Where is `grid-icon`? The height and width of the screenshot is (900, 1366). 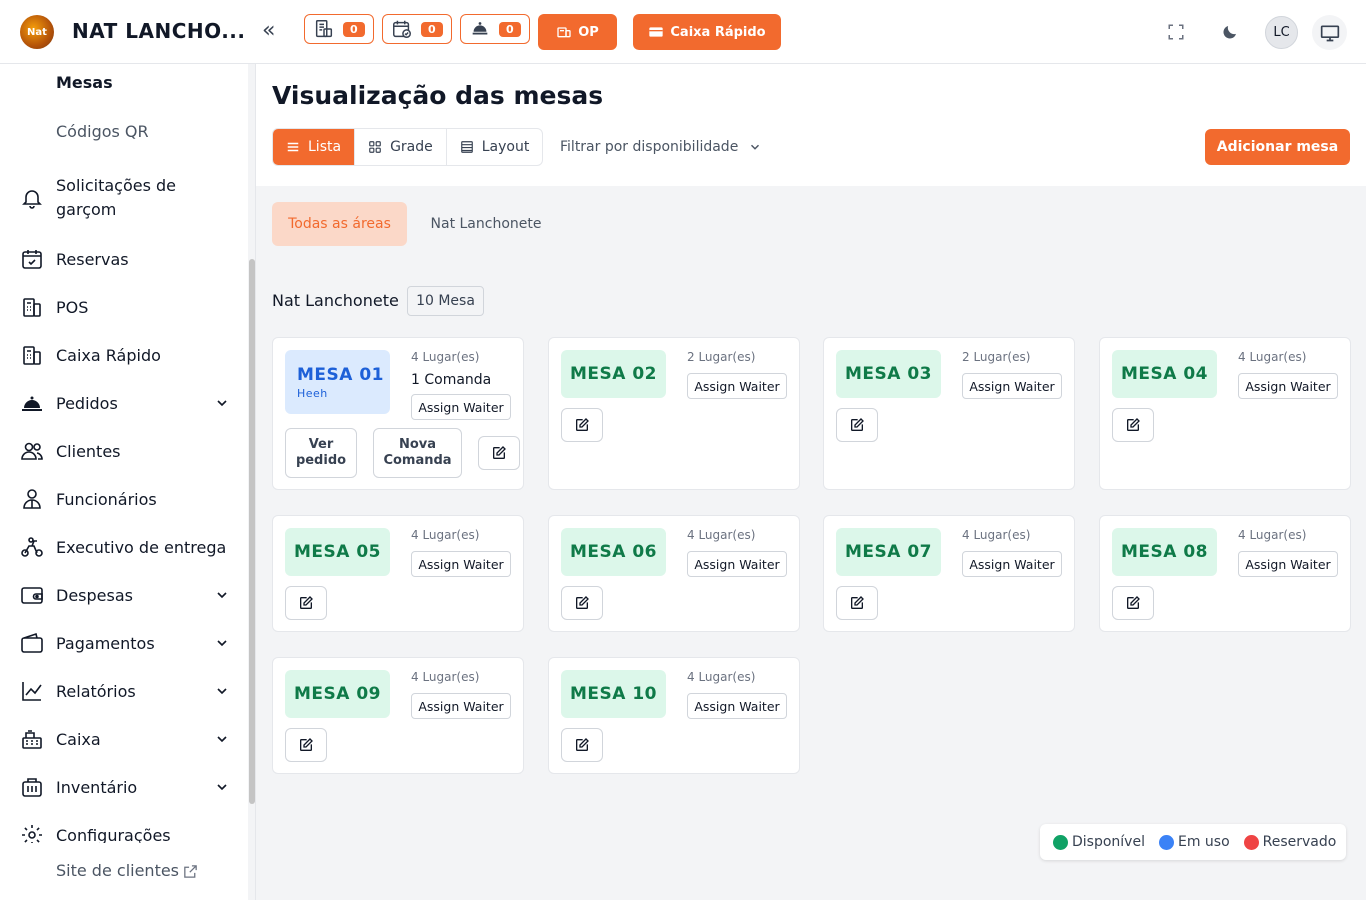
grid-icon is located at coordinates (375, 147).